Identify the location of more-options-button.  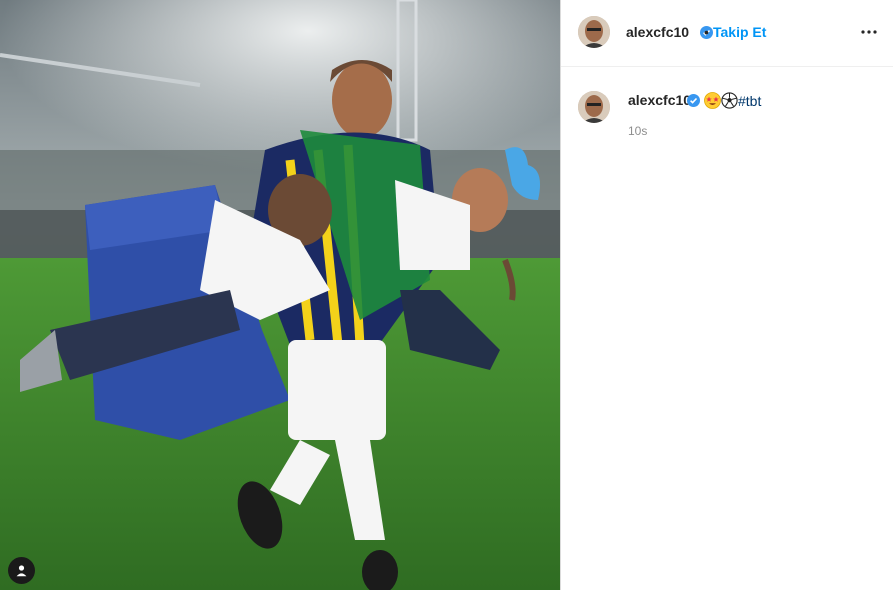
(869, 32).